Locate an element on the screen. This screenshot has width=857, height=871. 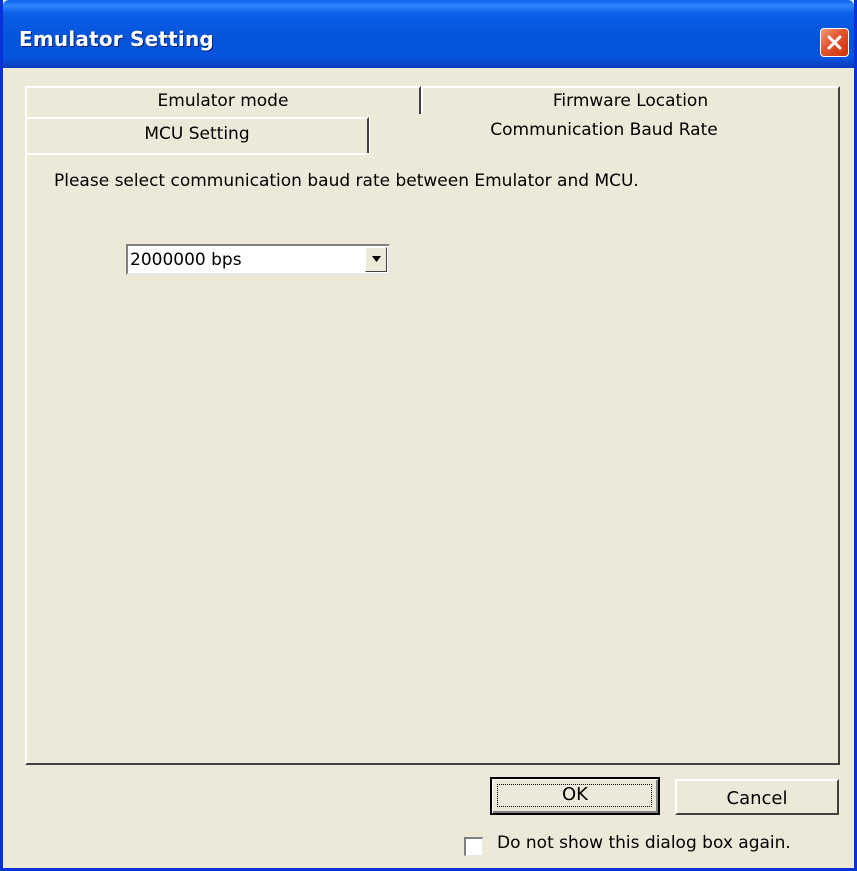
close-button is located at coordinates (834, 42).